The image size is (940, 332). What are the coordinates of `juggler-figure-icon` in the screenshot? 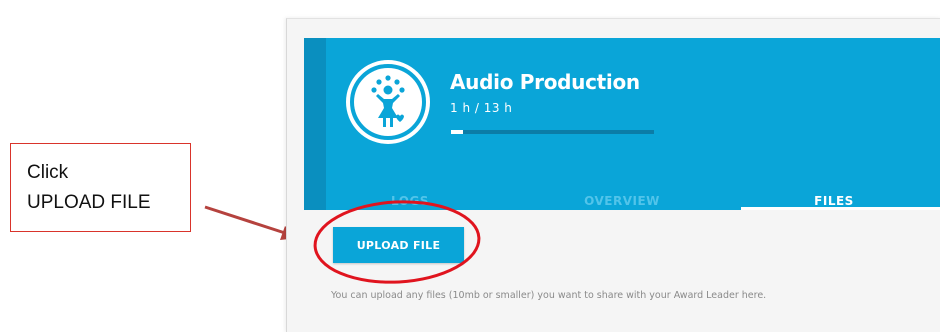 It's located at (388, 101).